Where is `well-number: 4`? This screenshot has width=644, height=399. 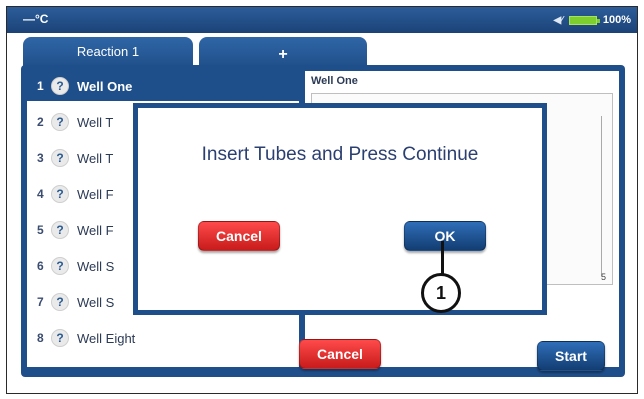 well-number: 4 is located at coordinates (40, 194).